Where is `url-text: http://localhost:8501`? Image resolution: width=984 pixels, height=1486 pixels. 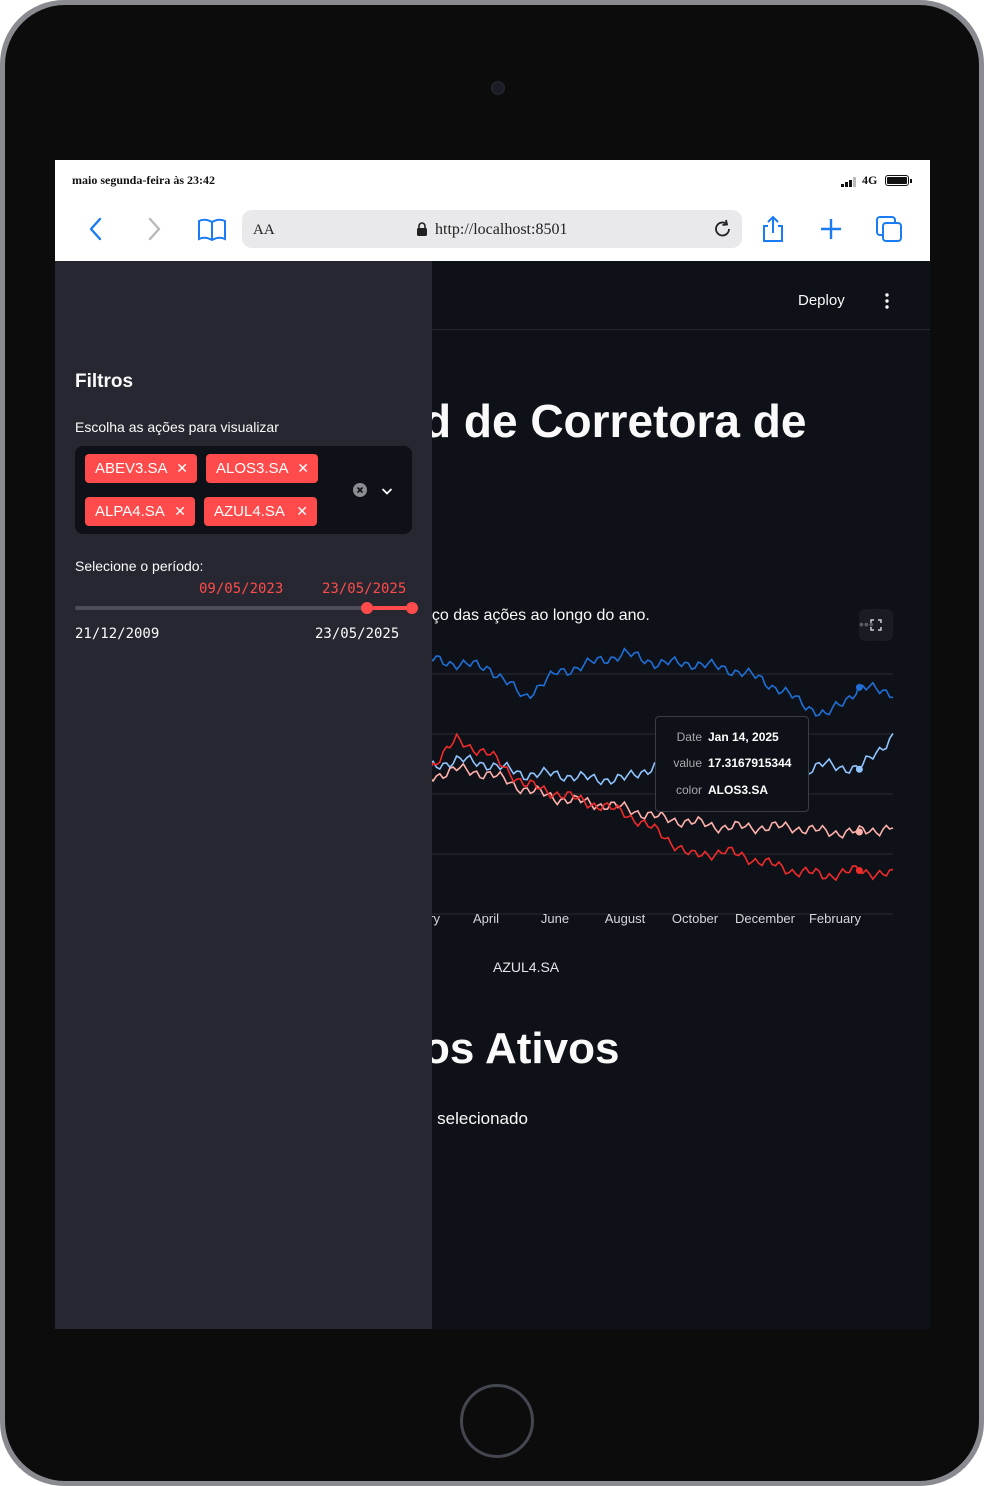 url-text: http://localhost:8501 is located at coordinates (501, 230).